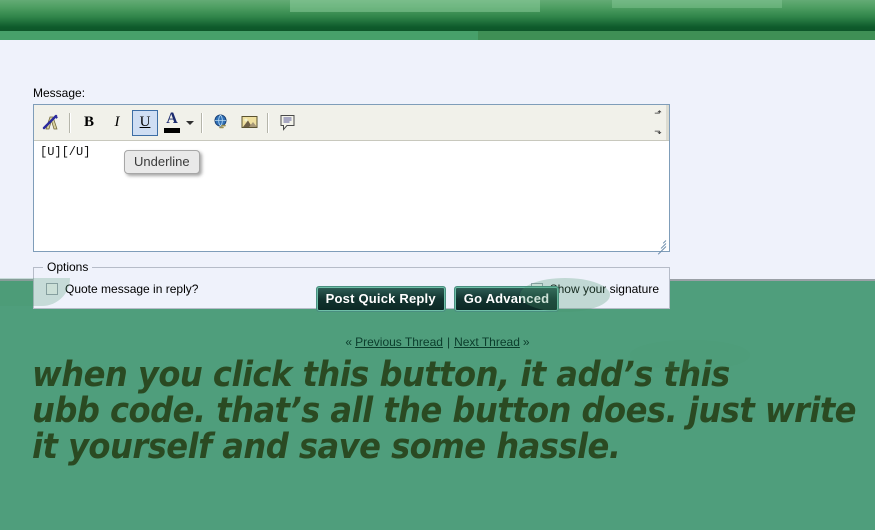 Image resolution: width=875 pixels, height=530 pixels. I want to click on bold-icon: B, so click(88, 122).